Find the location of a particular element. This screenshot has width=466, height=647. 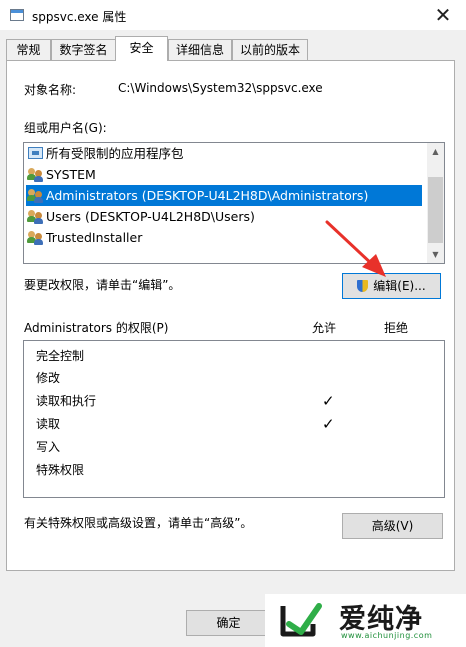

annotation-arrow-icon is located at coordinates (355, 248).